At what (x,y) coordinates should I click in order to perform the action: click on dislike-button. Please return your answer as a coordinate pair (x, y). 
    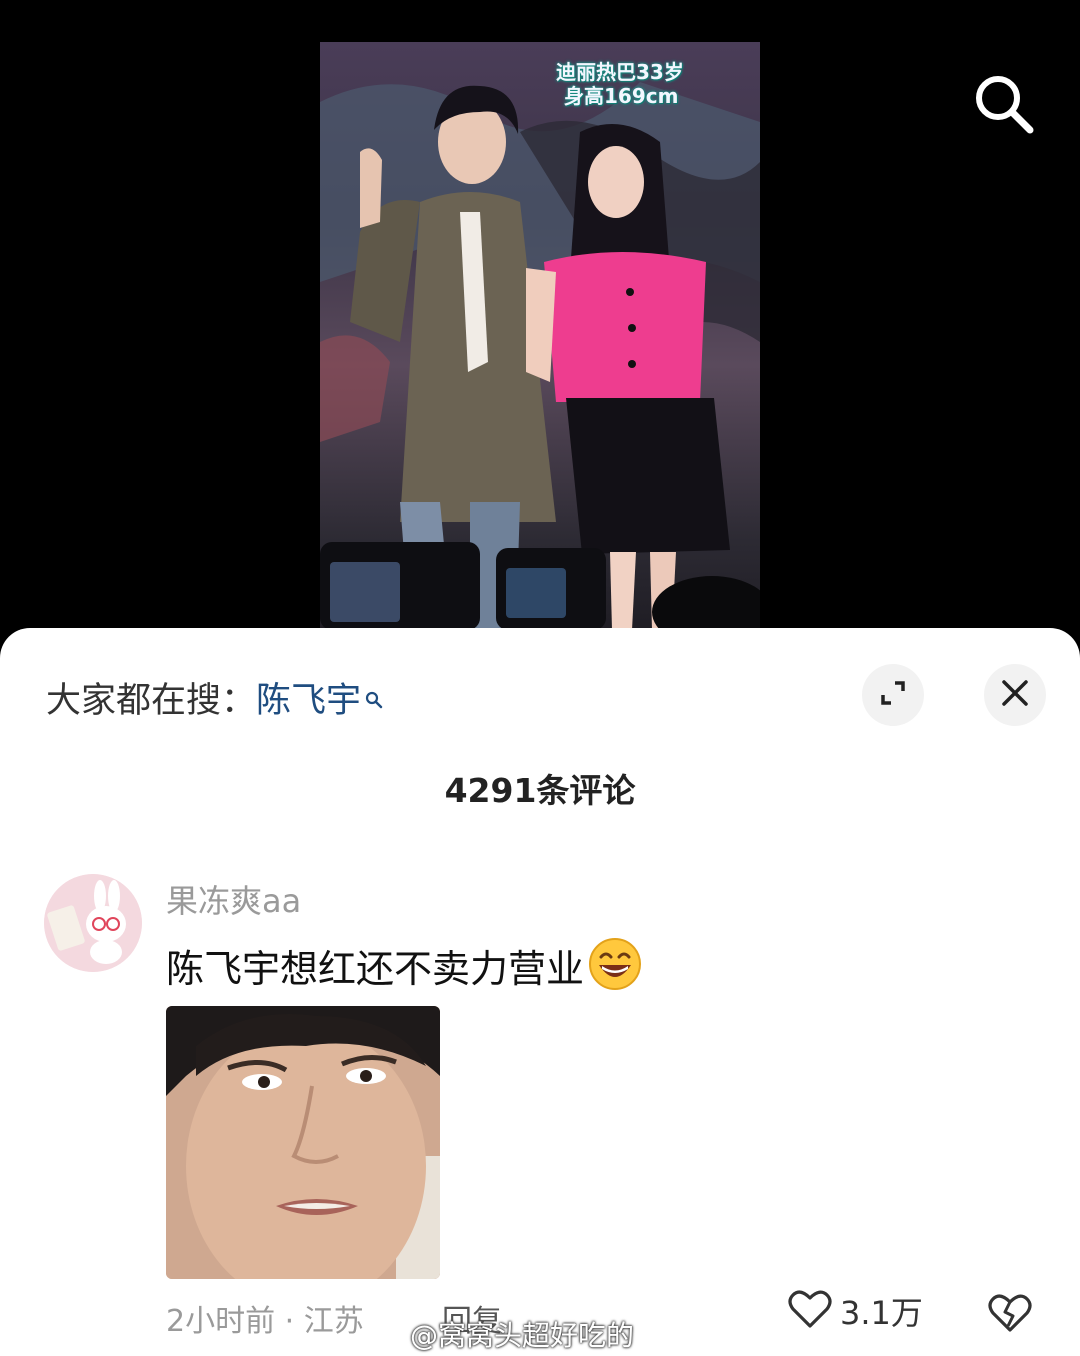
    Looking at the image, I should click on (1010, 1315).